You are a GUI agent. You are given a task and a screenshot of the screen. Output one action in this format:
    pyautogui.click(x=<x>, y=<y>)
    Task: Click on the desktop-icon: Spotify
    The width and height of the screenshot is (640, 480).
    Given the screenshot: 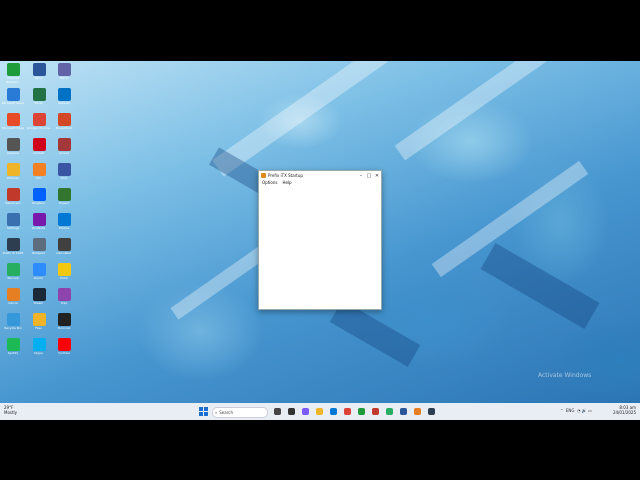 What is the action you would take?
    pyautogui.click(x=13, y=350)
    